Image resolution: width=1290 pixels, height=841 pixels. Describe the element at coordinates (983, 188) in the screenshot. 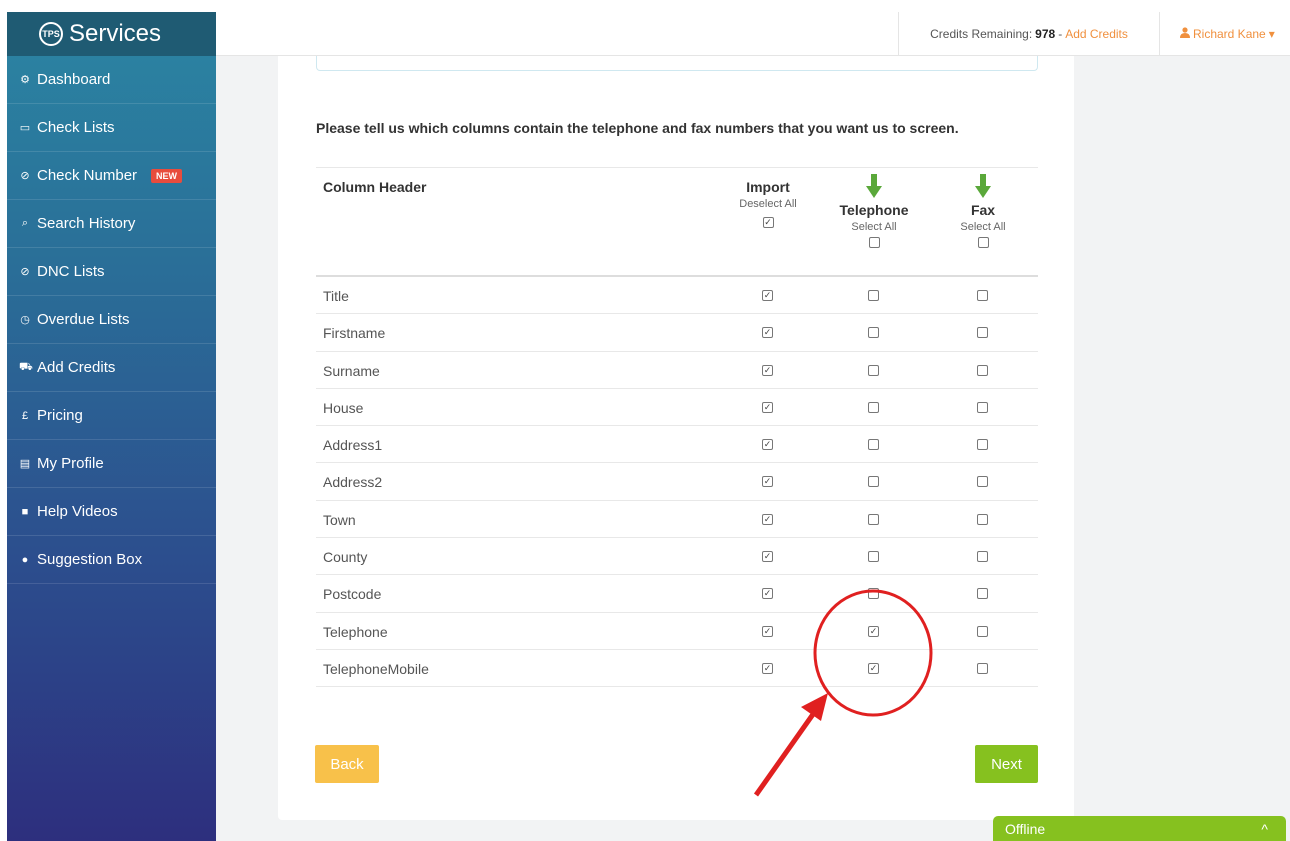

I see `arrow-down-icon` at that location.